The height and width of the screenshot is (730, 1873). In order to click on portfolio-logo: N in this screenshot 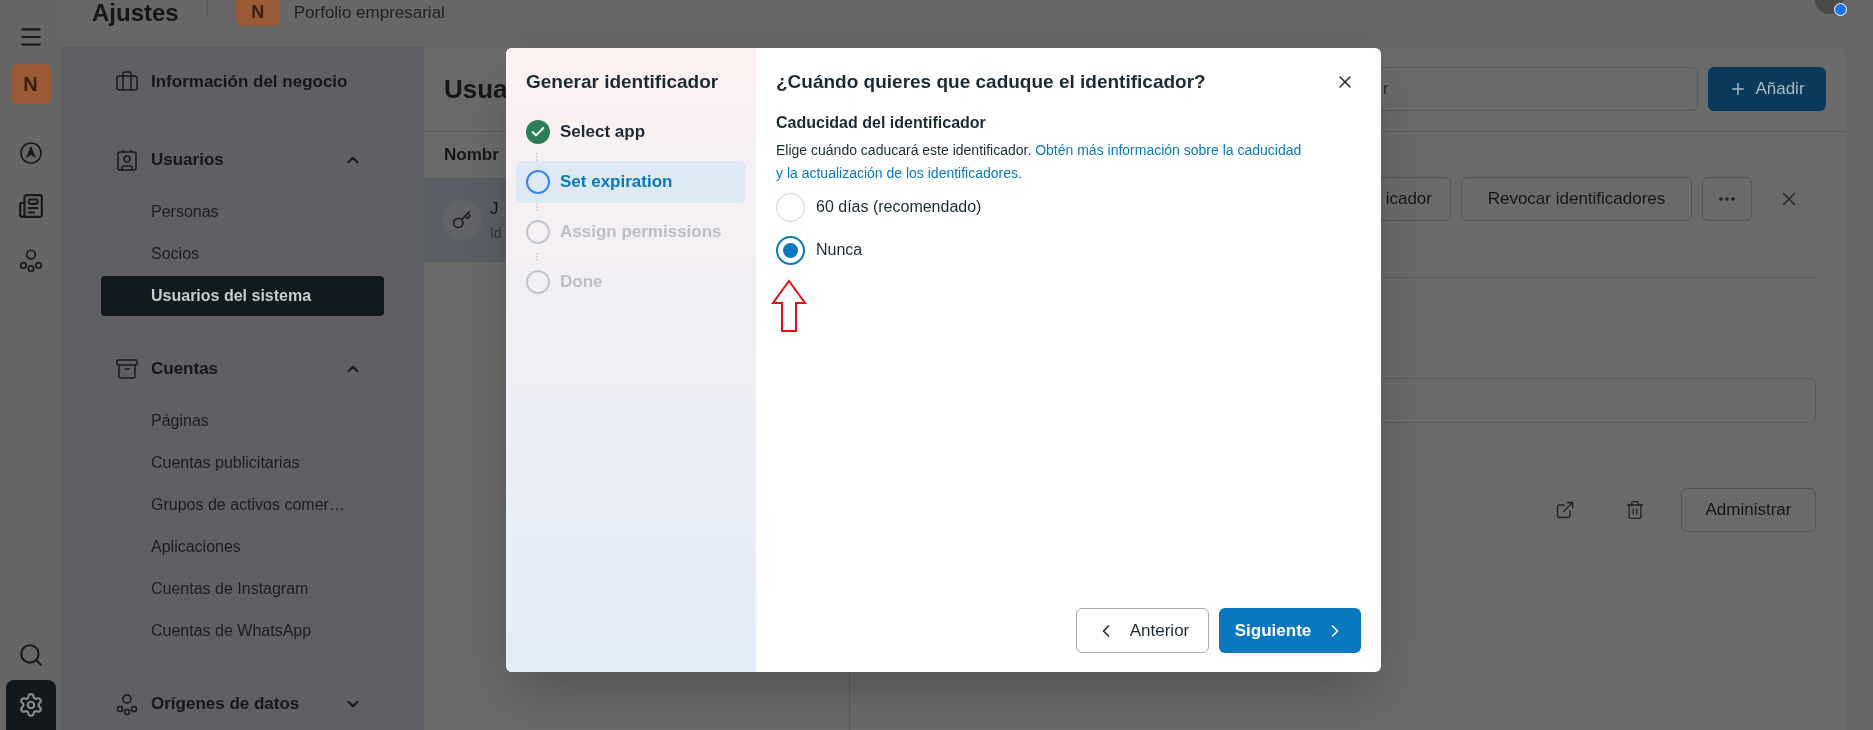, I will do `click(257, 13)`.